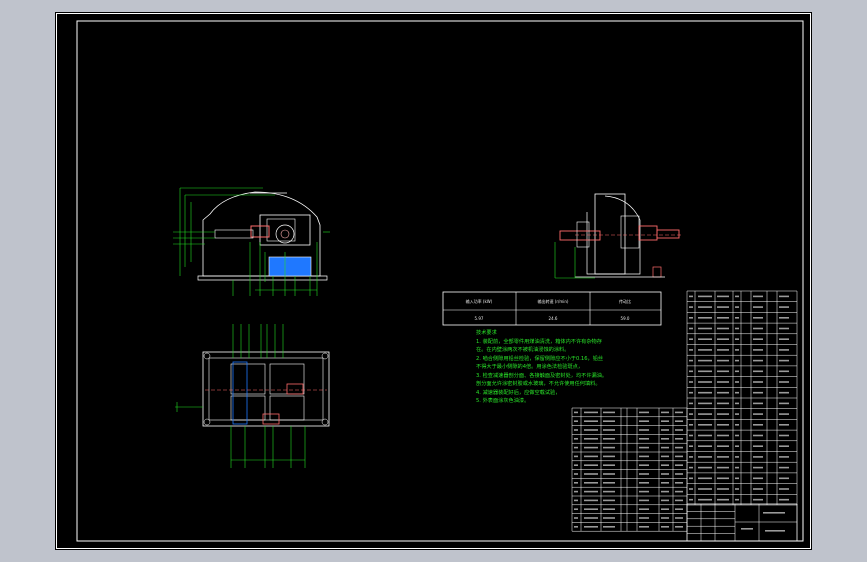 This screenshot has width=867, height=562. Describe the element at coordinates (502, 400) in the screenshot. I see `tech-req-line-8: 5. 外表面涂灰色油漆。` at that location.